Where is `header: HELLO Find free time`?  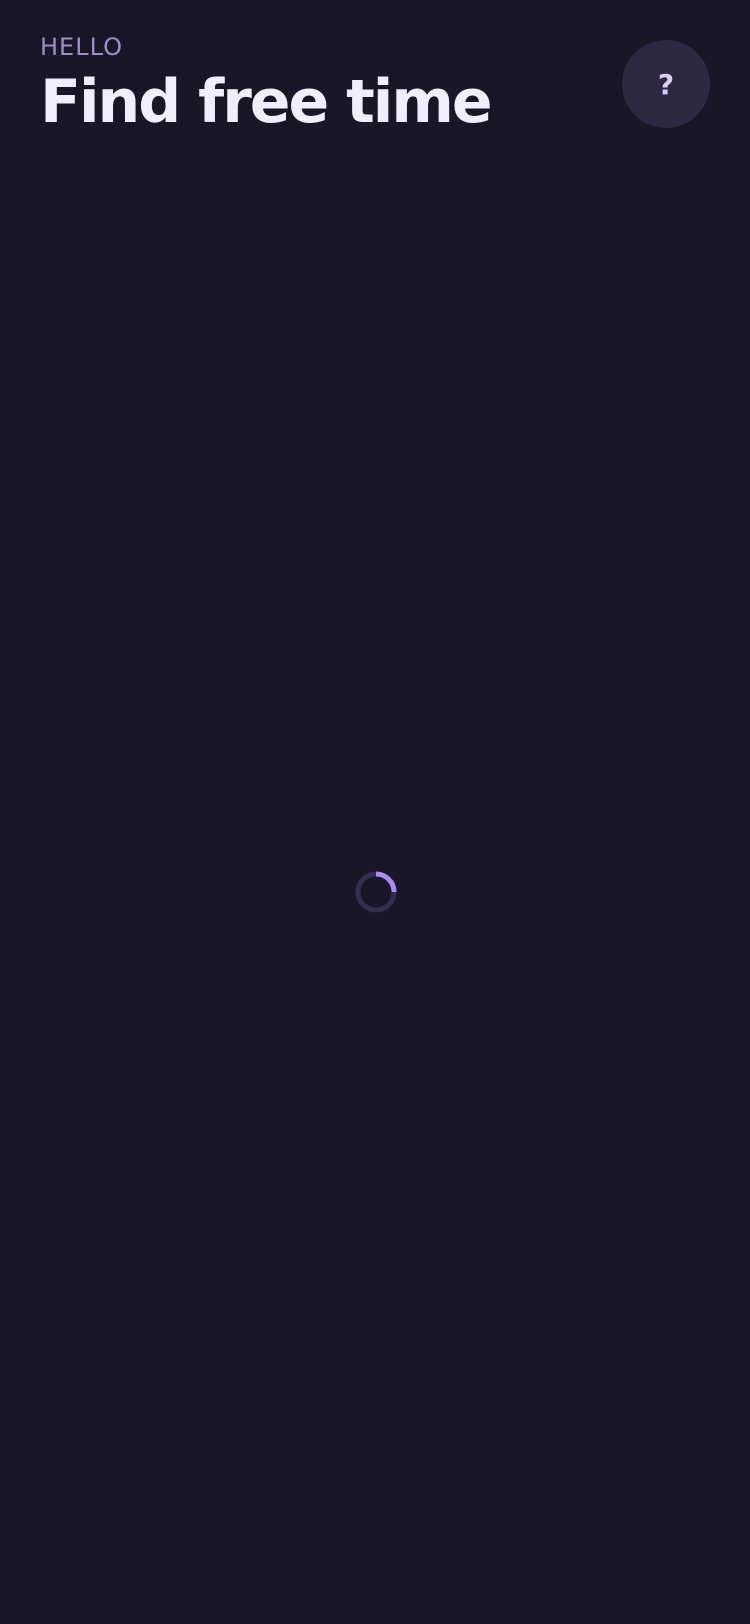
header: HELLO Find free time is located at coordinates (375, 84).